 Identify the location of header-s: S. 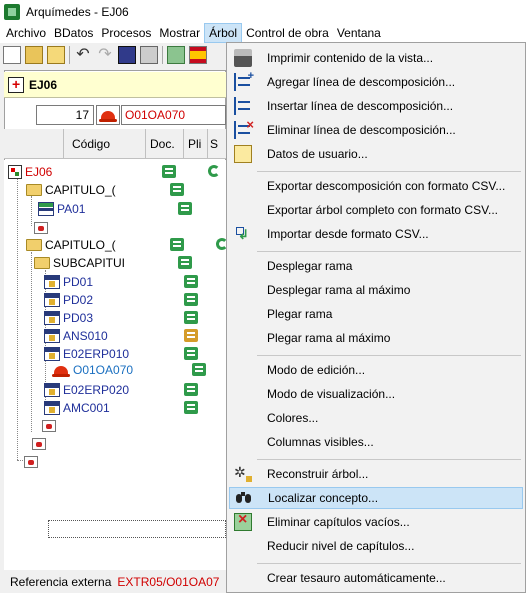
(217, 143).